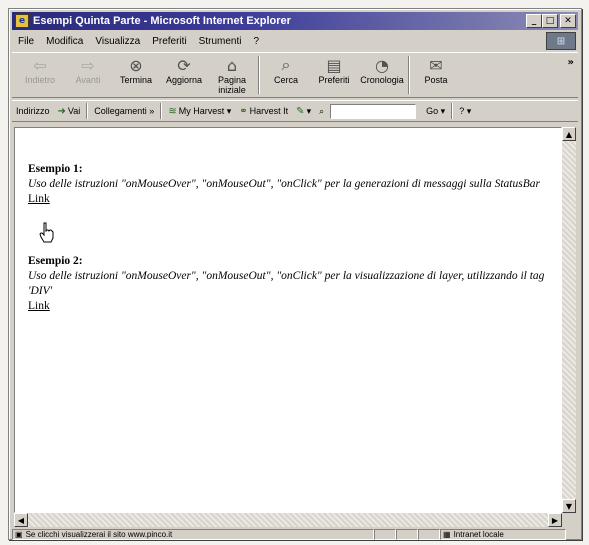 The image size is (589, 545). What do you see at coordinates (436, 65) in the screenshot?
I see `mail-icon: ✉` at bounding box center [436, 65].